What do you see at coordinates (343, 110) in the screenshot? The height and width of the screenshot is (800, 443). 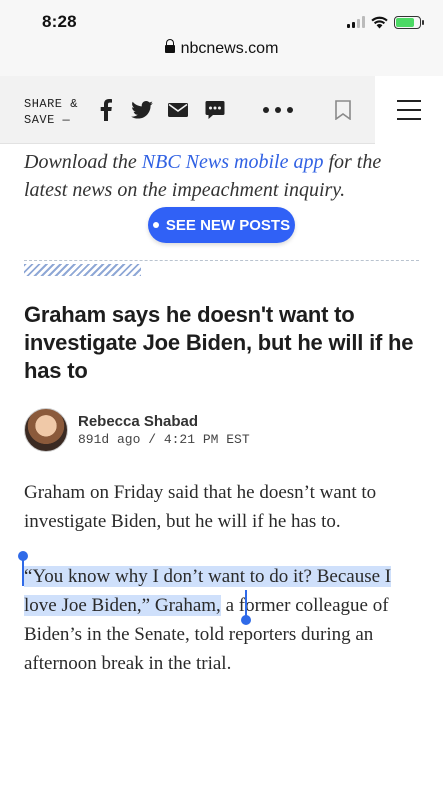 I see `bookmark-icon` at bounding box center [343, 110].